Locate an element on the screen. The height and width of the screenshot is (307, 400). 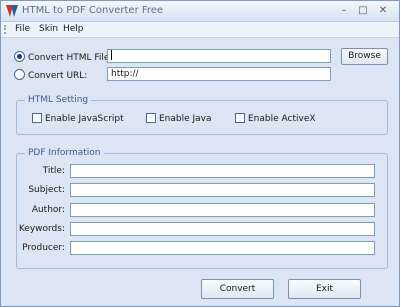
minimize-button: – is located at coordinates (344, 11).